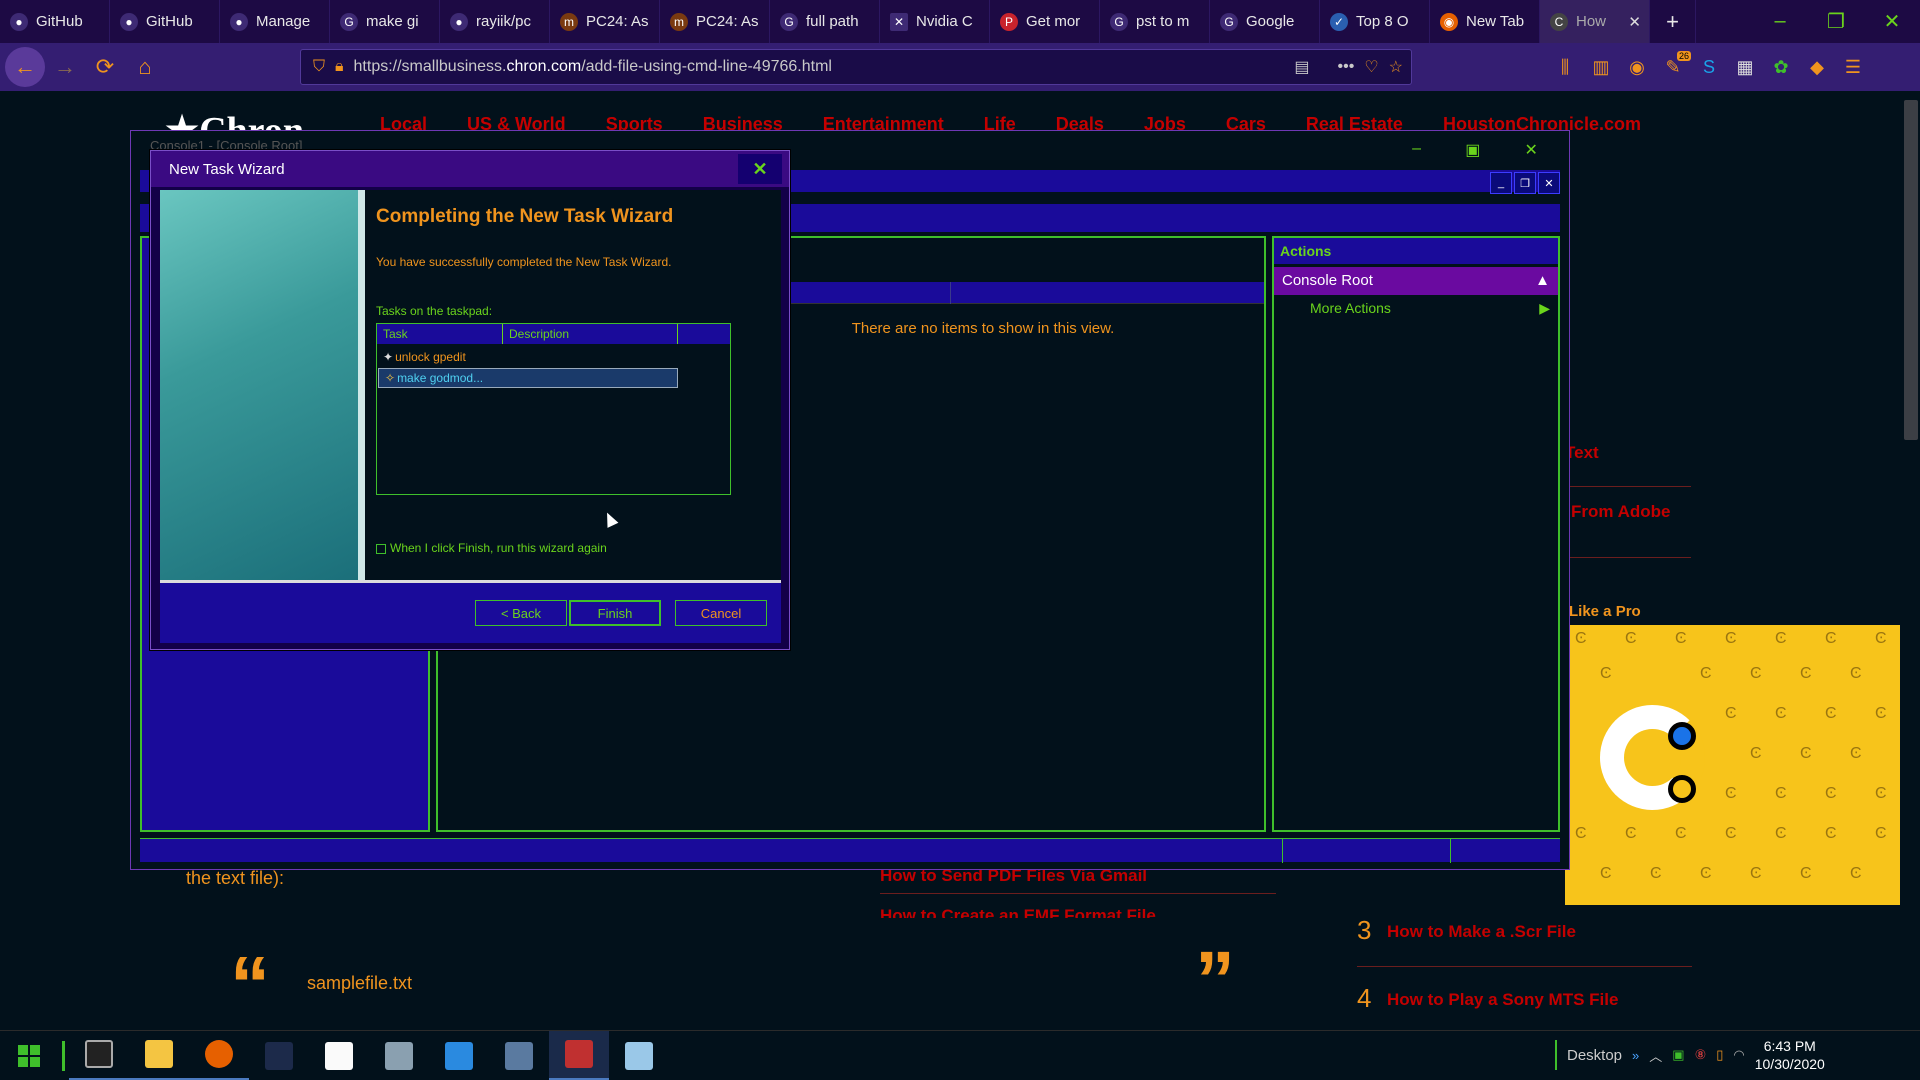  I want to click on task-row: ✦ unlock gpedit, so click(527, 357).